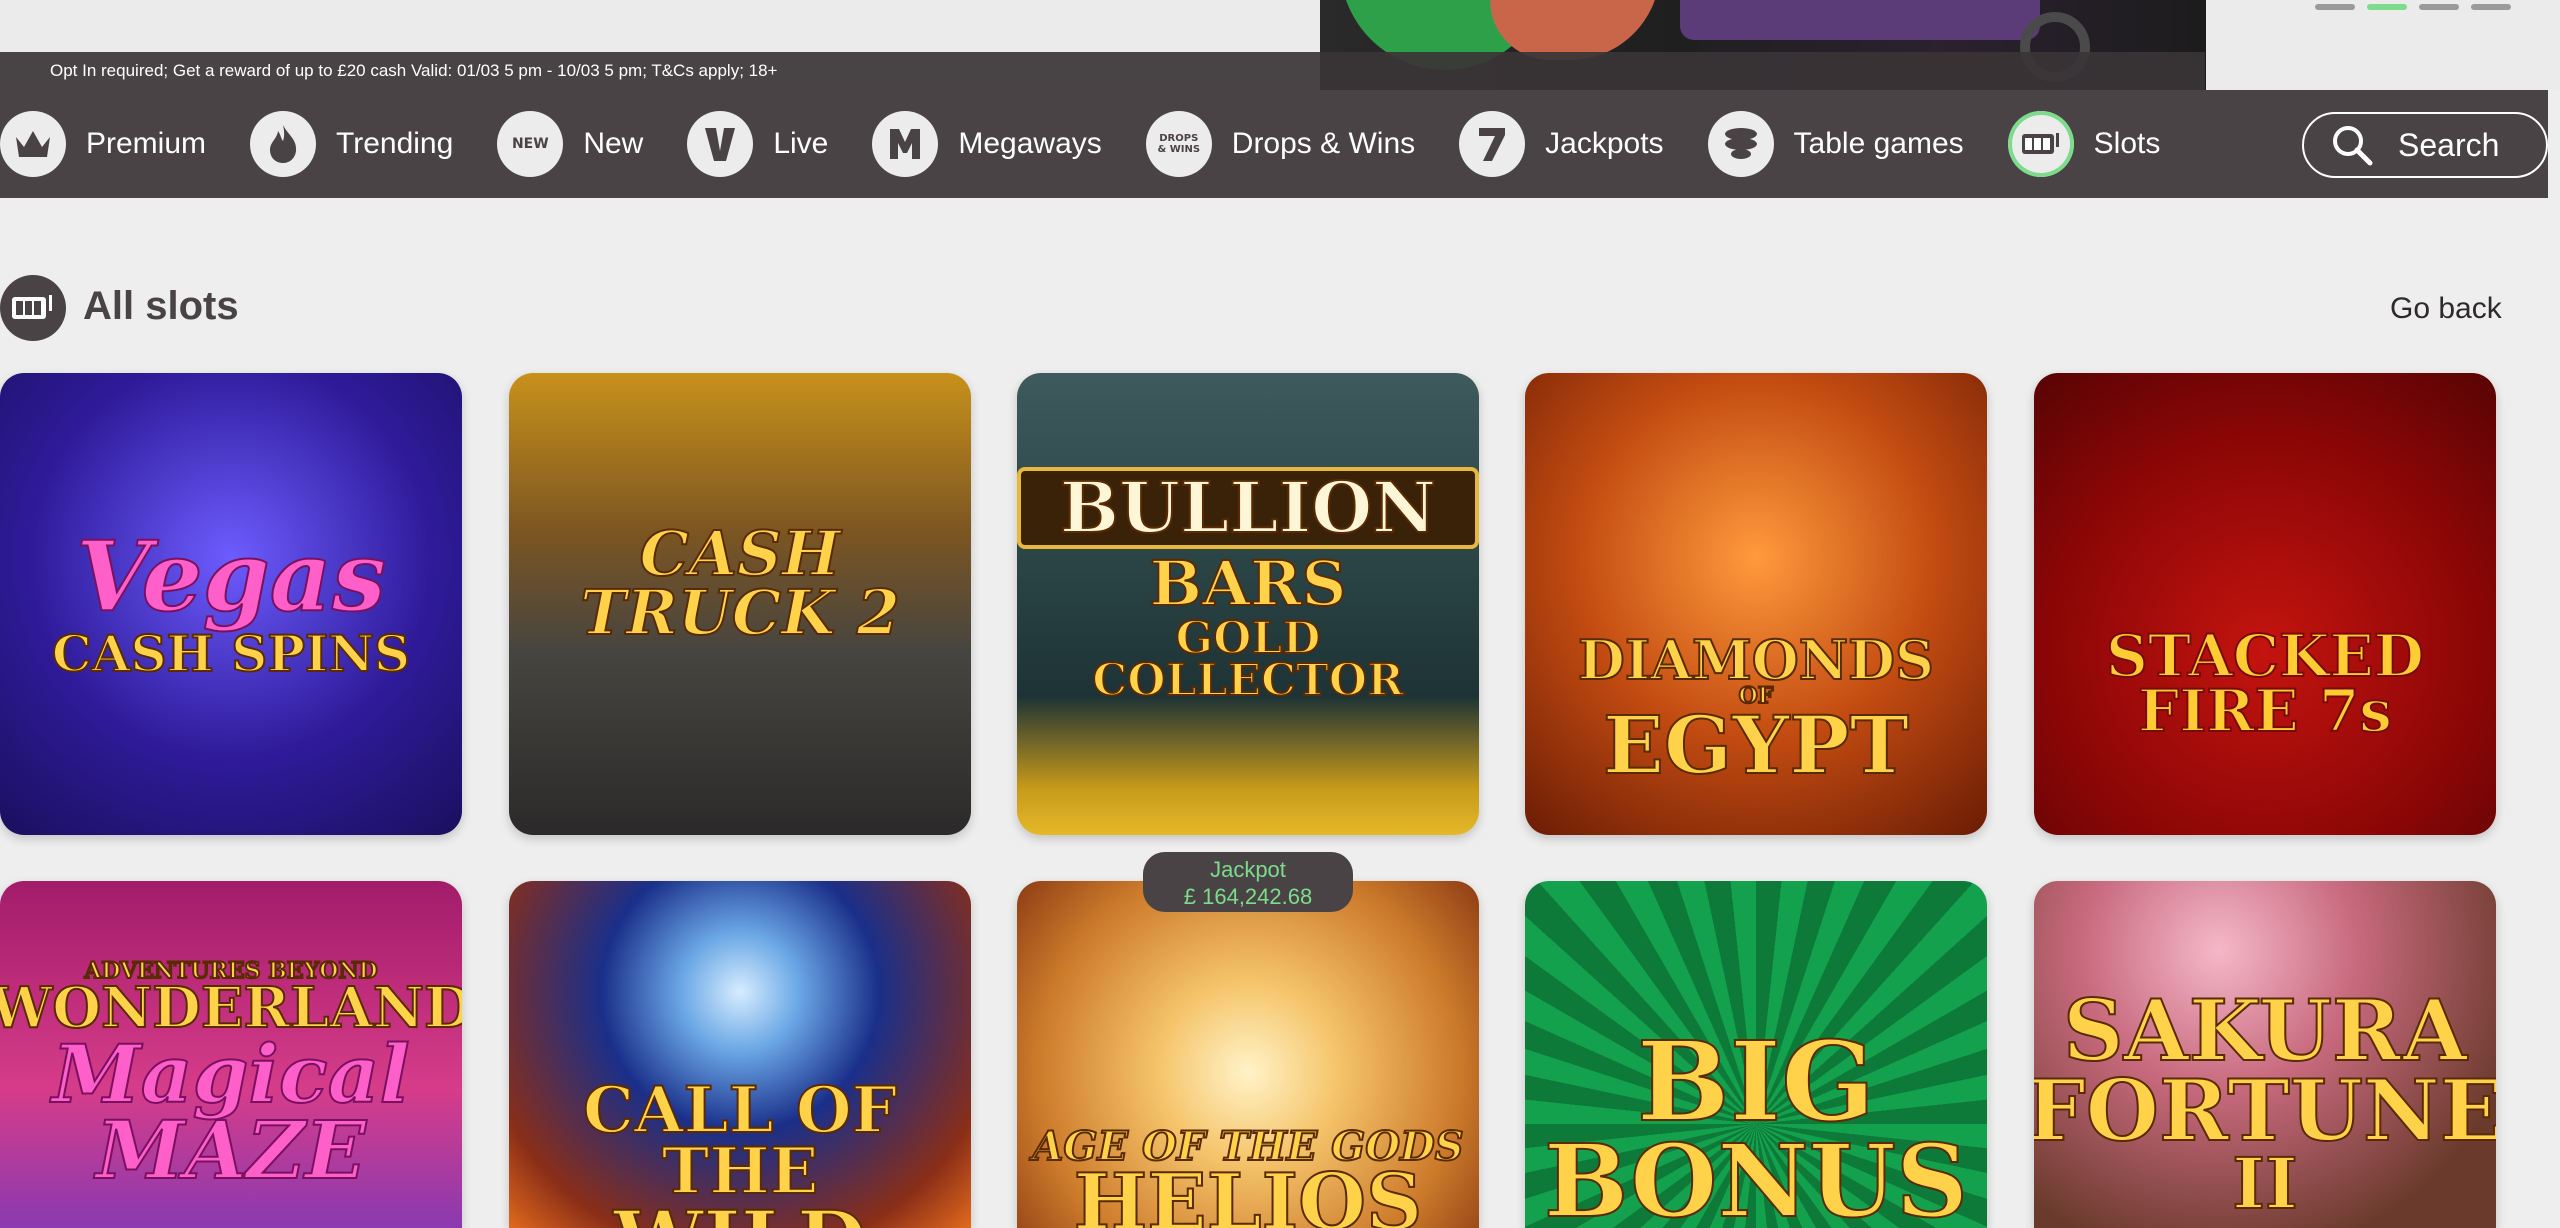 Image resolution: width=2560 pixels, height=1228 pixels. I want to click on game-tile-cash-truck-2: CASH TRUCK 2, so click(740, 604).